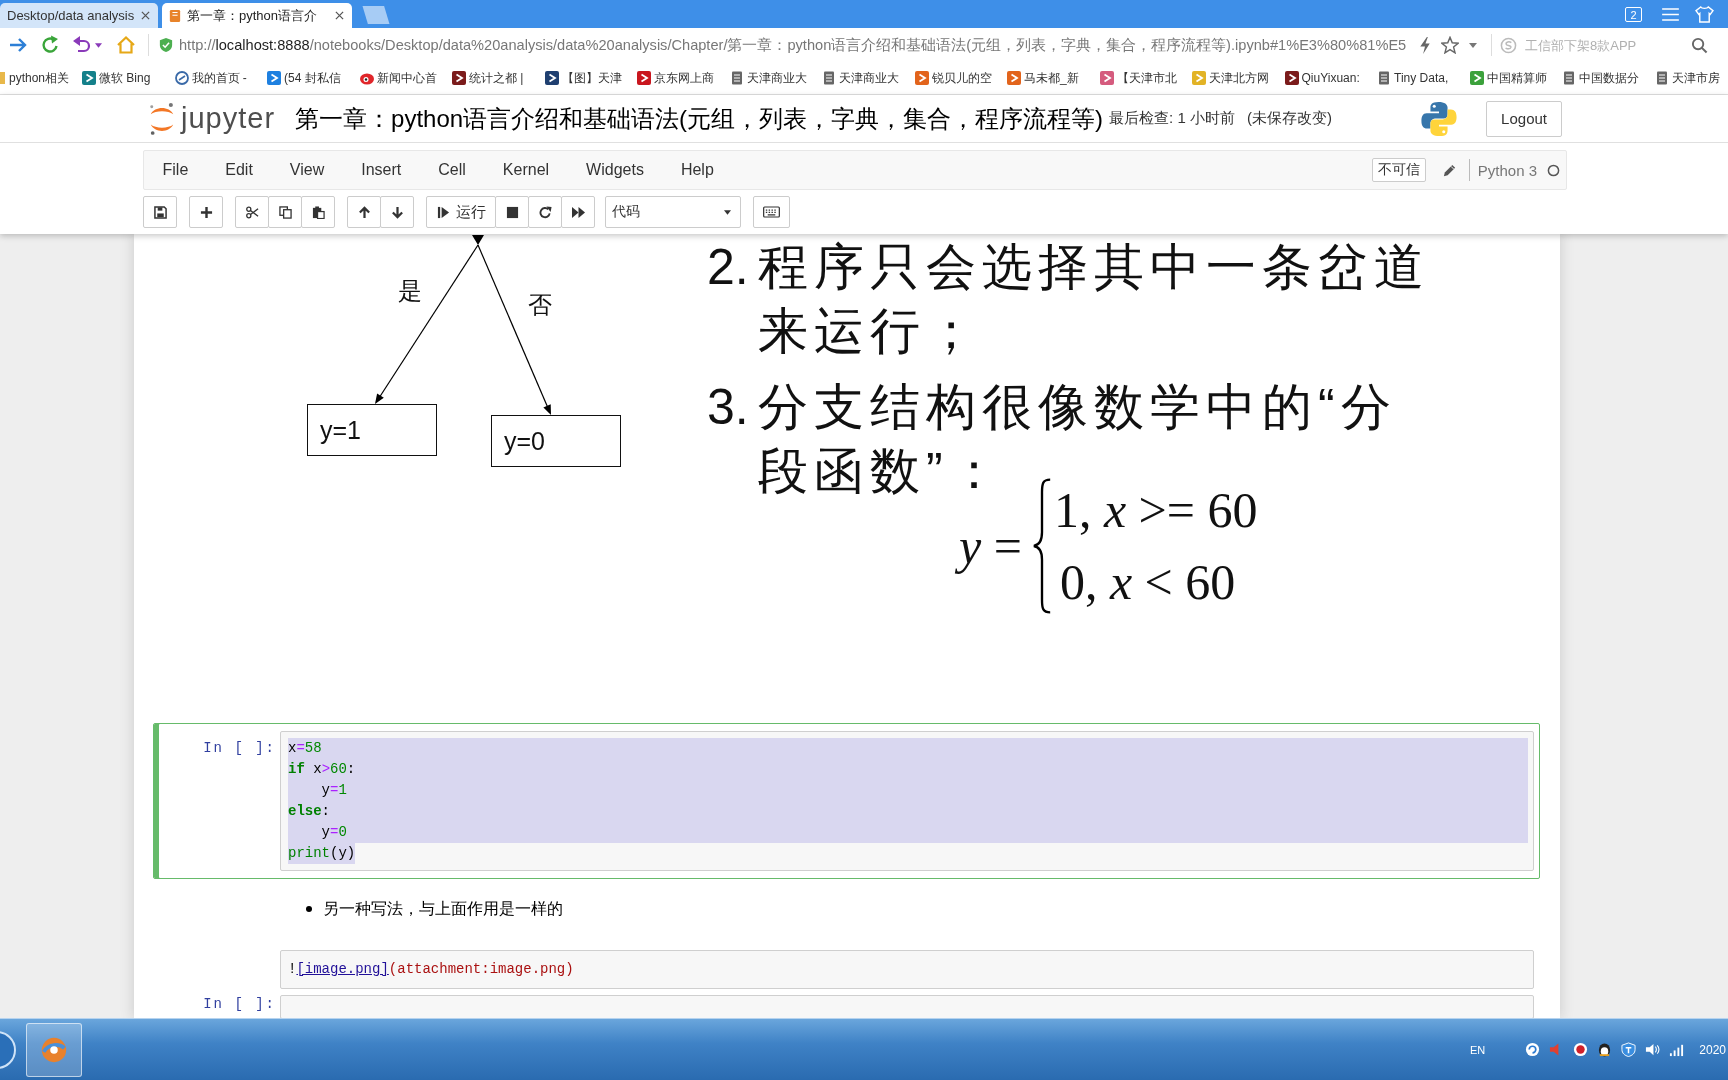  Describe the element at coordinates (795, 45) in the screenshot. I see `address-field: http://localhost:8888/notebooks/Desktop/data%20analysis/data%20analysis/Chapter/第一章：python语言介绍和基础语法(元组，列表，字典，集合，程序流程等).ipynb#1%E3%80%81%E5` at that location.